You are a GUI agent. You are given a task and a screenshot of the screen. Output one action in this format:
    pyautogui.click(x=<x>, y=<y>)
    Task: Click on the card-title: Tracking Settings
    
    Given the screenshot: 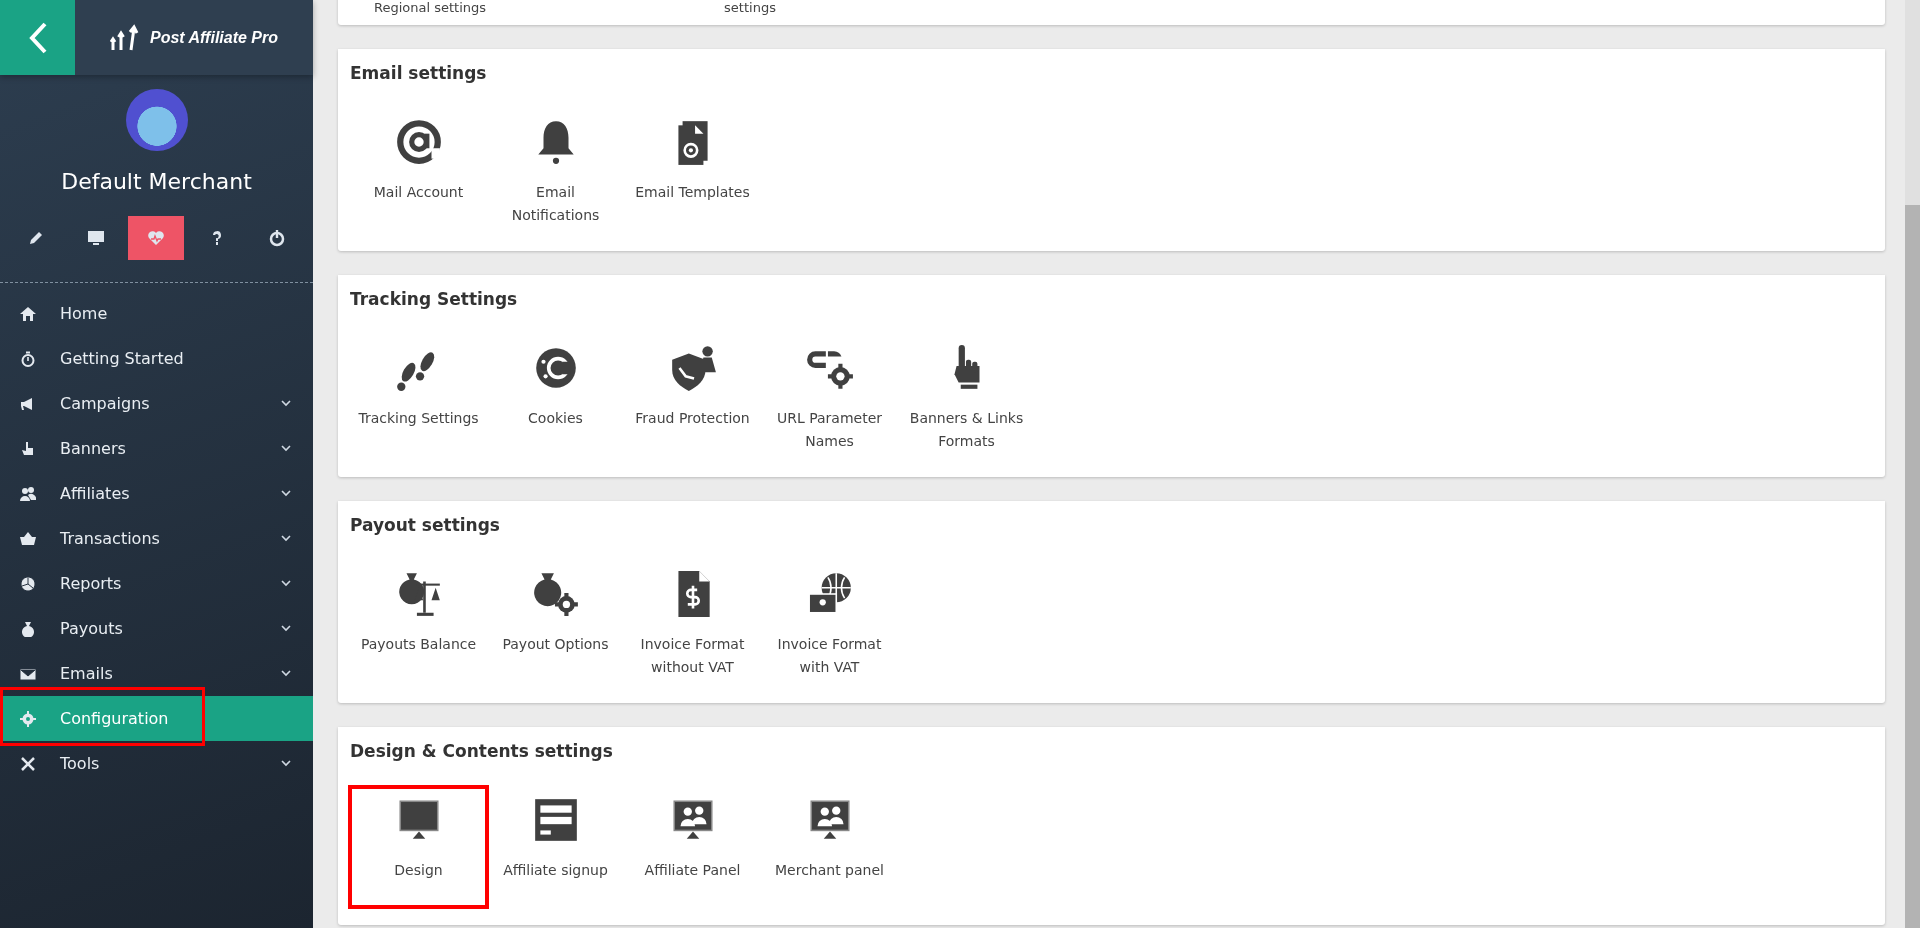 What is the action you would take?
    pyautogui.click(x=434, y=299)
    